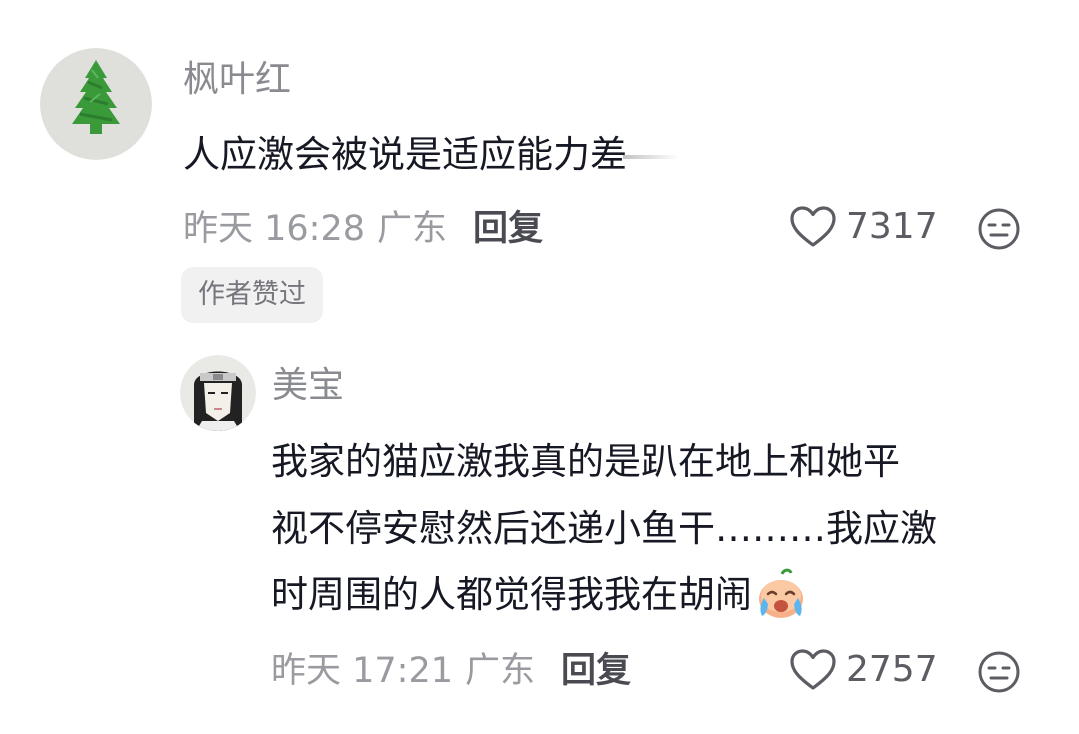  Describe the element at coordinates (511, 594) in the screenshot. I see `reply-text-line-3: 时周围的人都觉得我我在胡闹` at that location.